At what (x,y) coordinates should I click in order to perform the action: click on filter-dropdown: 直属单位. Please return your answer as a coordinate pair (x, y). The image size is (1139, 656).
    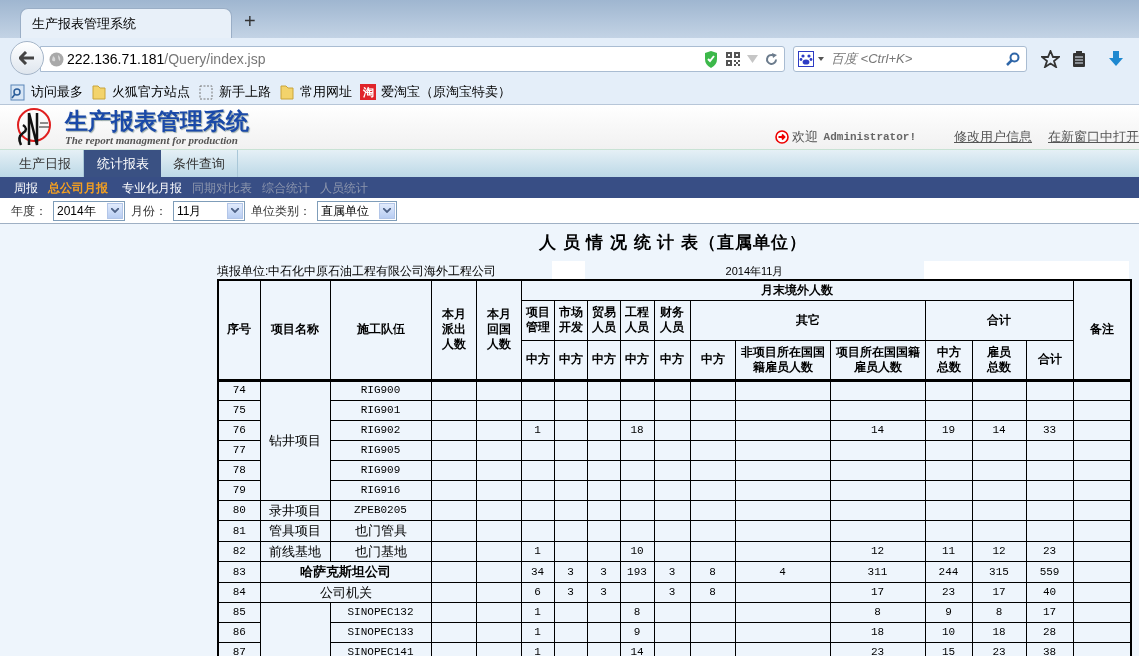
    Looking at the image, I should click on (357, 210).